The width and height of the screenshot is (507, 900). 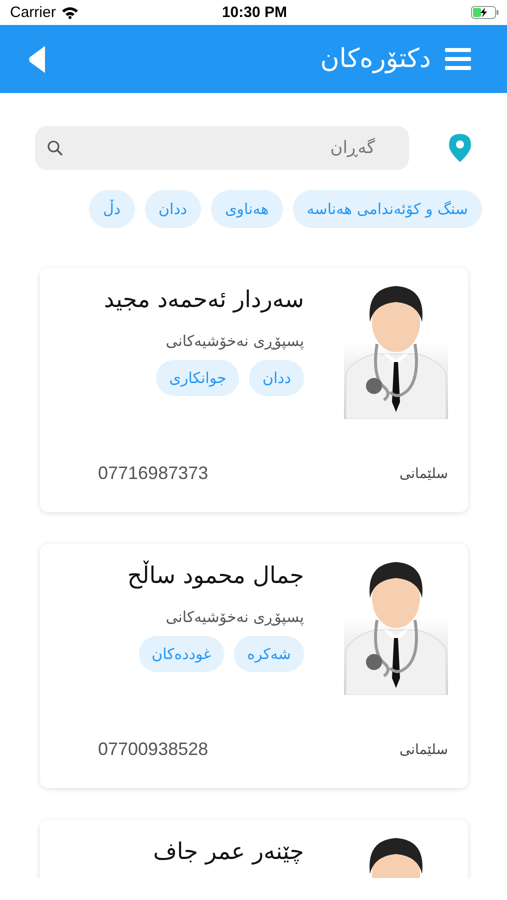 What do you see at coordinates (247, 209) in the screenshot?
I see `category-chip: هەناوی` at bounding box center [247, 209].